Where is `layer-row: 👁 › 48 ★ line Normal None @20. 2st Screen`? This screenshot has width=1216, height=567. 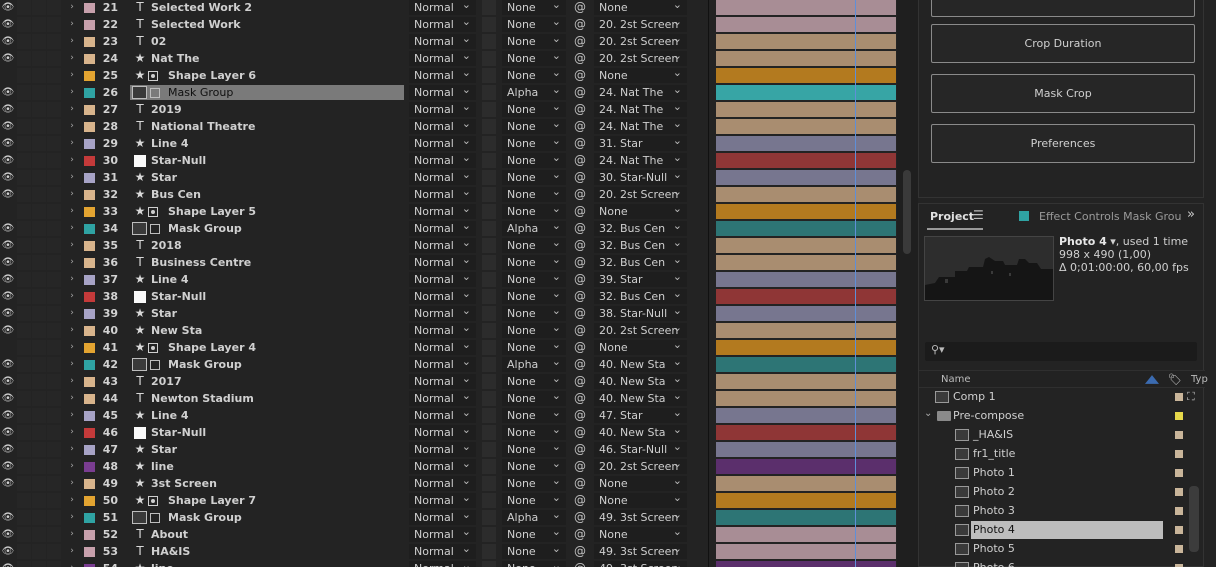 layer-row: 👁 › 48 ★ line Normal None @20. 2st Screen is located at coordinates (448, 466).